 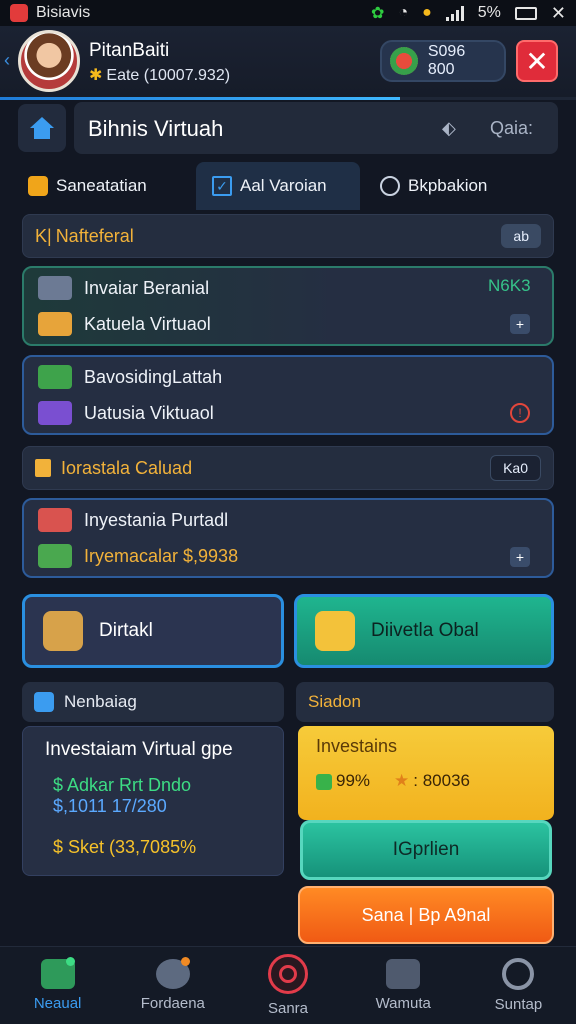 I want to click on panel-header: Siadon, so click(x=425, y=702).